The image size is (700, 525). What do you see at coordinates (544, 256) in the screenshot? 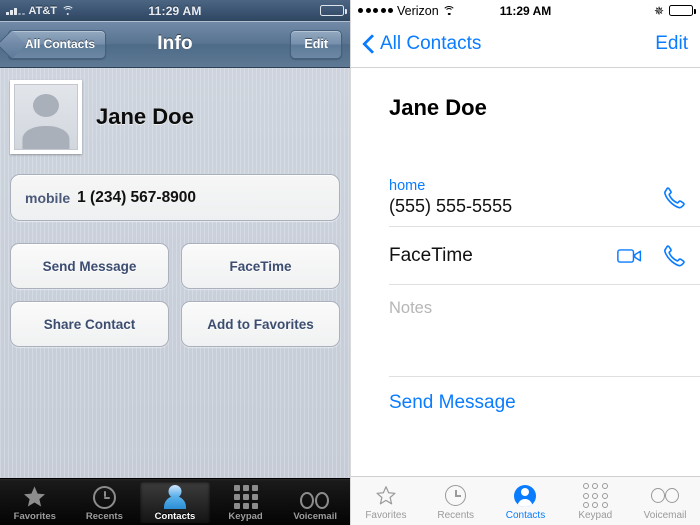
I see `facetime-row: FaceTime` at bounding box center [544, 256].